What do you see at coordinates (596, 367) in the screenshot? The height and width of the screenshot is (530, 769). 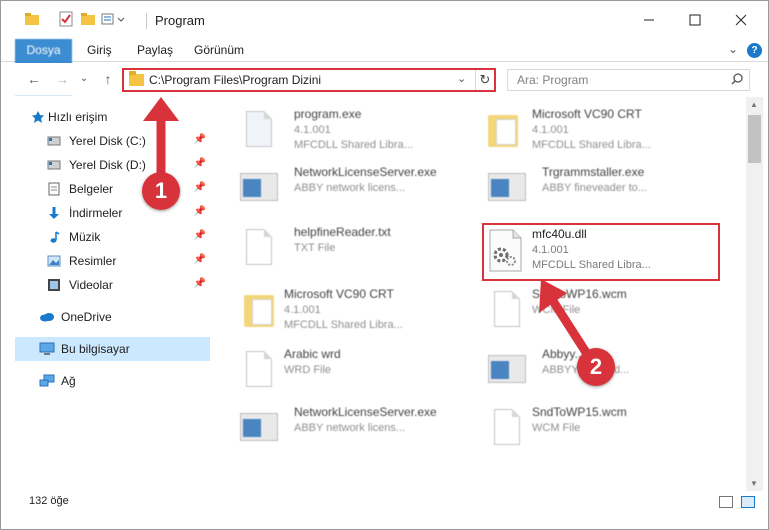 I see `callout-badge-2: 2` at bounding box center [596, 367].